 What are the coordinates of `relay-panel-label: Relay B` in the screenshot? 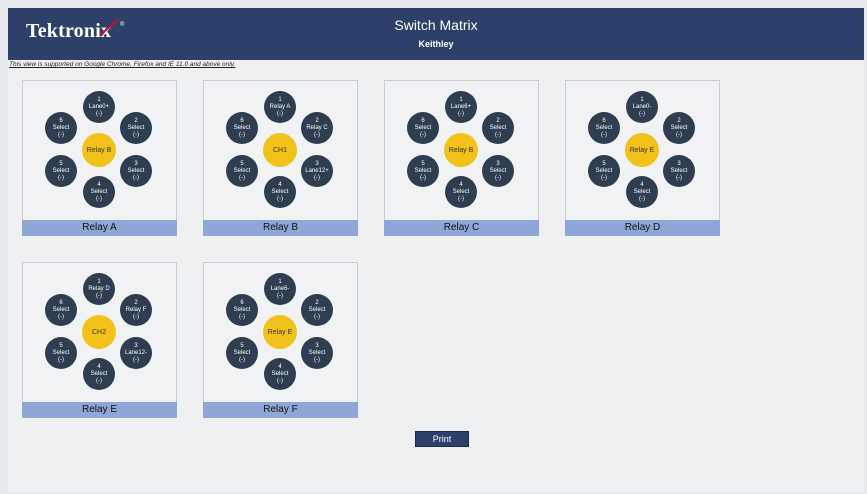 It's located at (280, 228).